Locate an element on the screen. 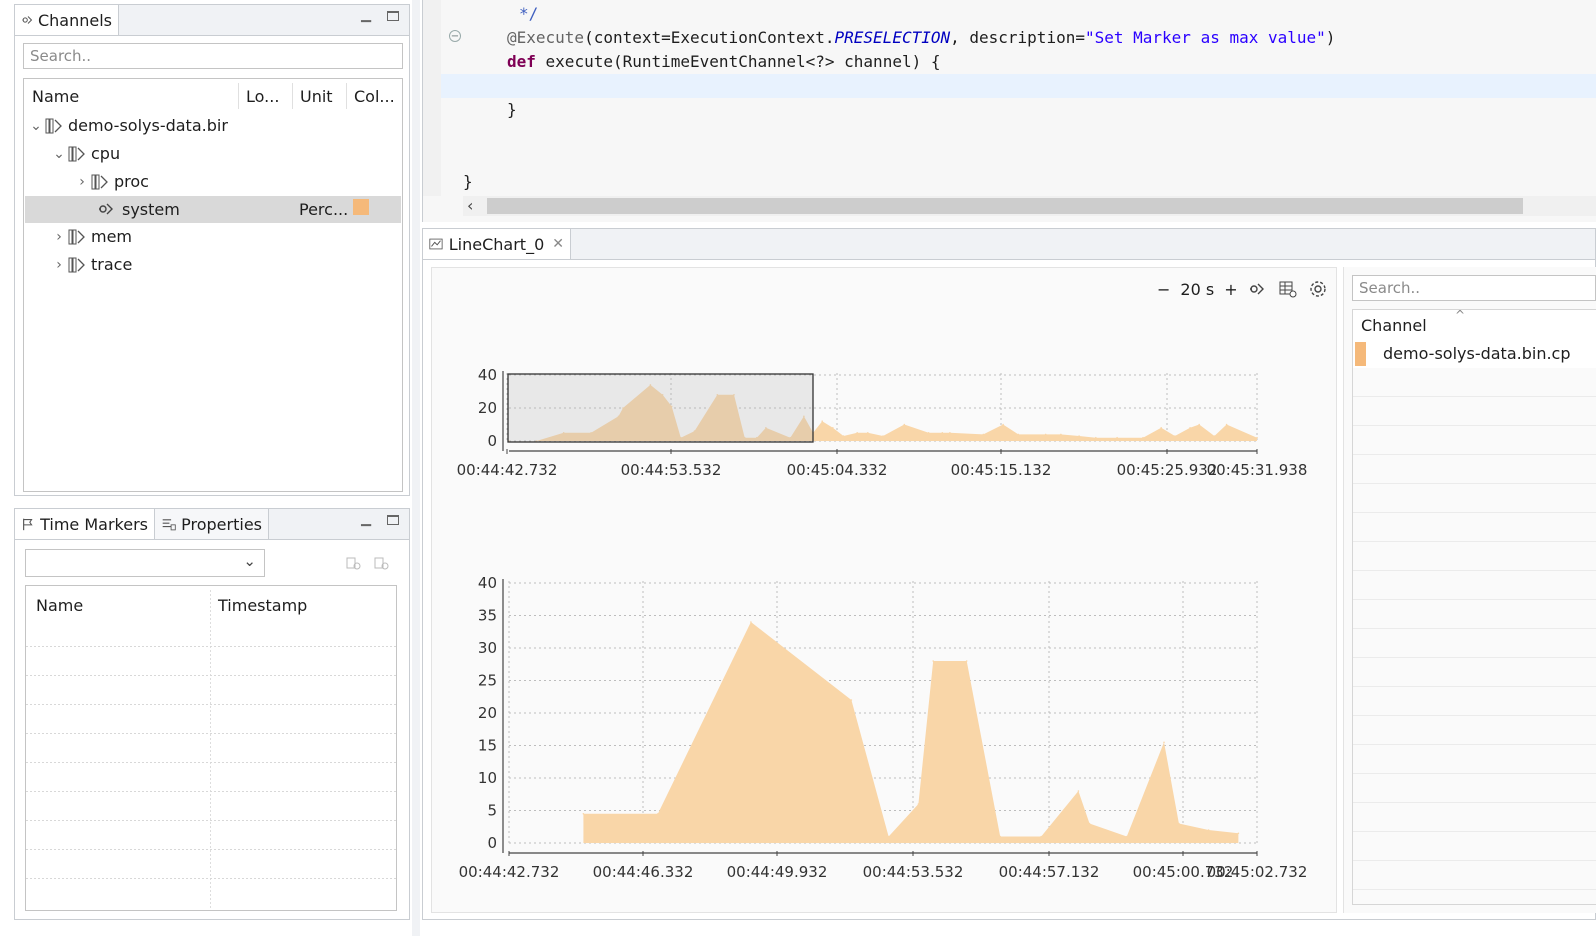 The width and height of the screenshot is (1596, 936). annotation-open: (context=ExecutionContext. is located at coordinates (709, 37).